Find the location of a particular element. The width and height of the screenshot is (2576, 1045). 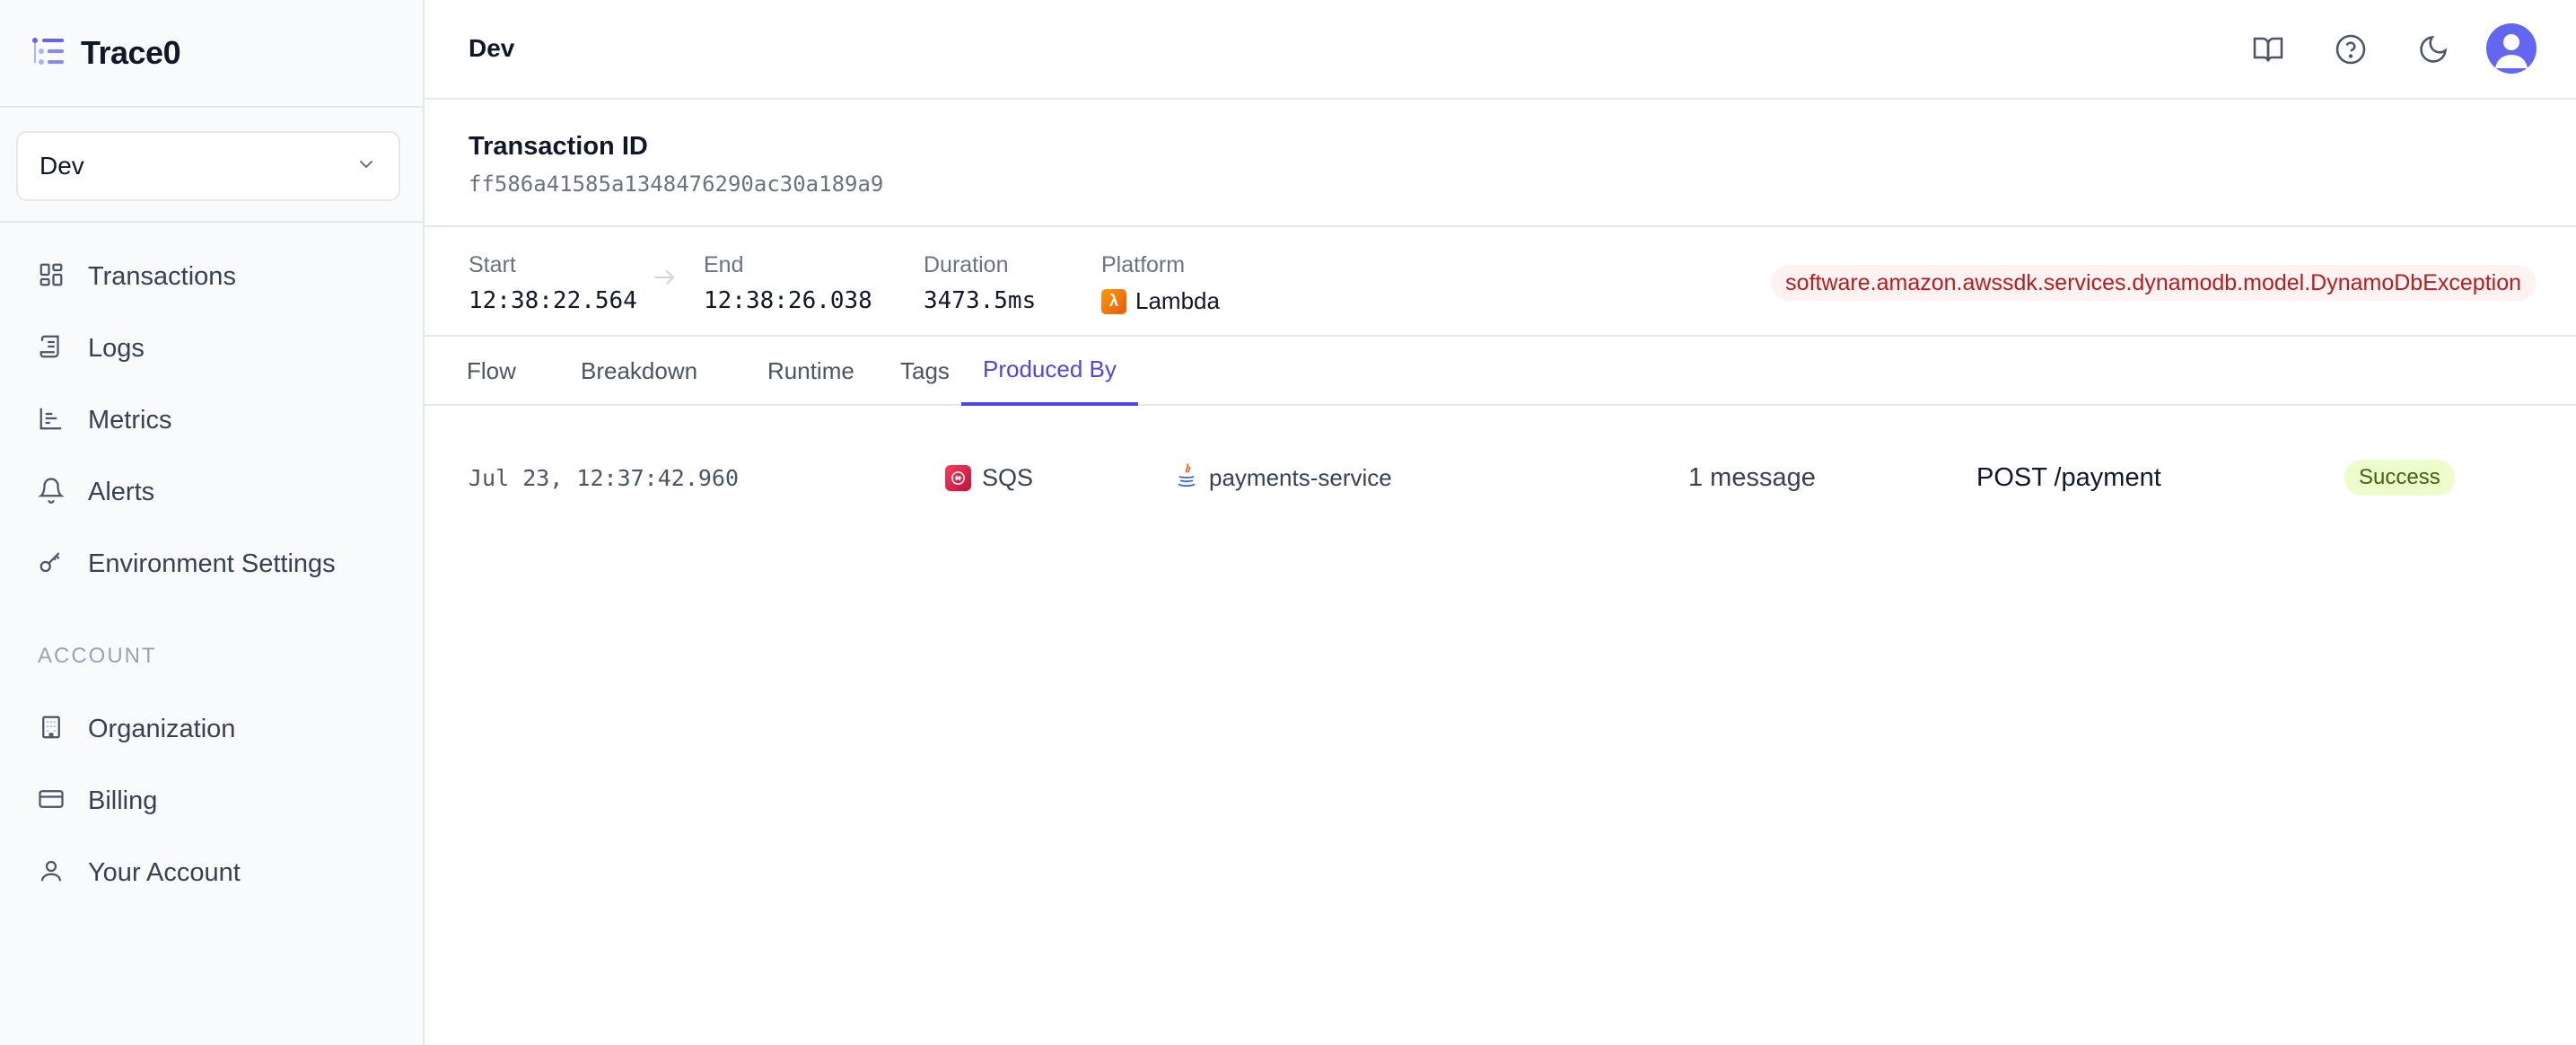

sidebar-item-metrics: Metrics is located at coordinates (211, 420).